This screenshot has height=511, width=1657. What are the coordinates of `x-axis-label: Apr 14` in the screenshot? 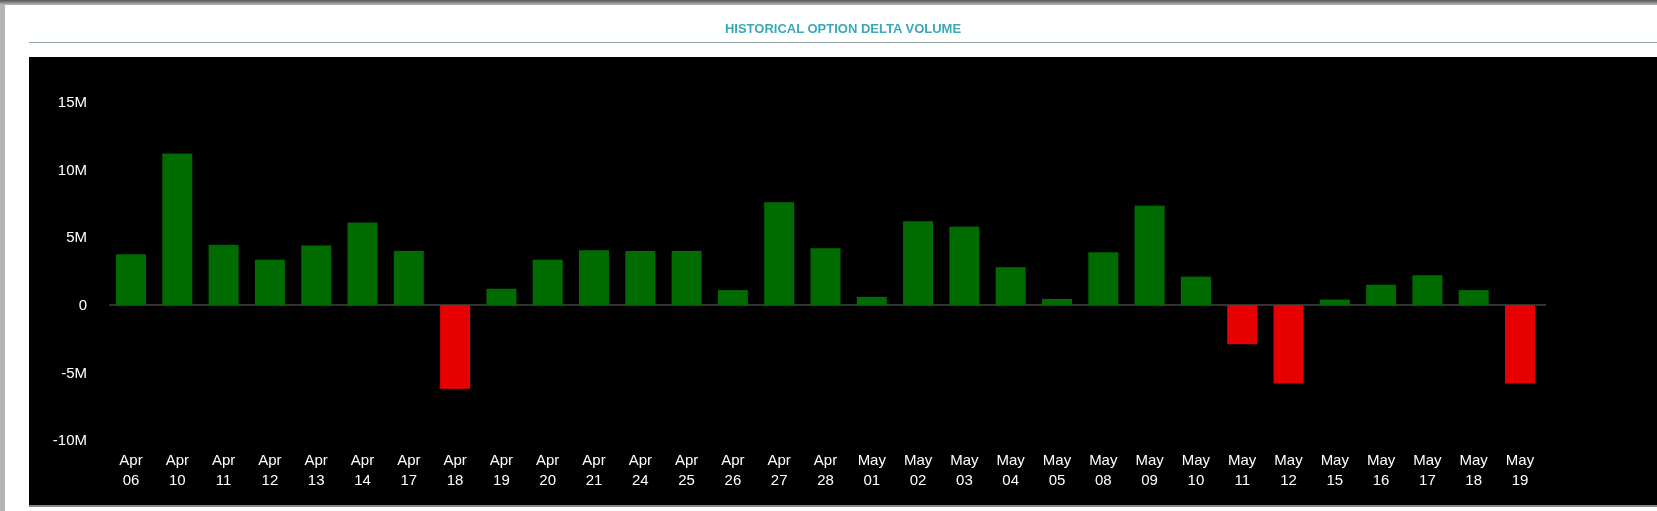 It's located at (362, 469).